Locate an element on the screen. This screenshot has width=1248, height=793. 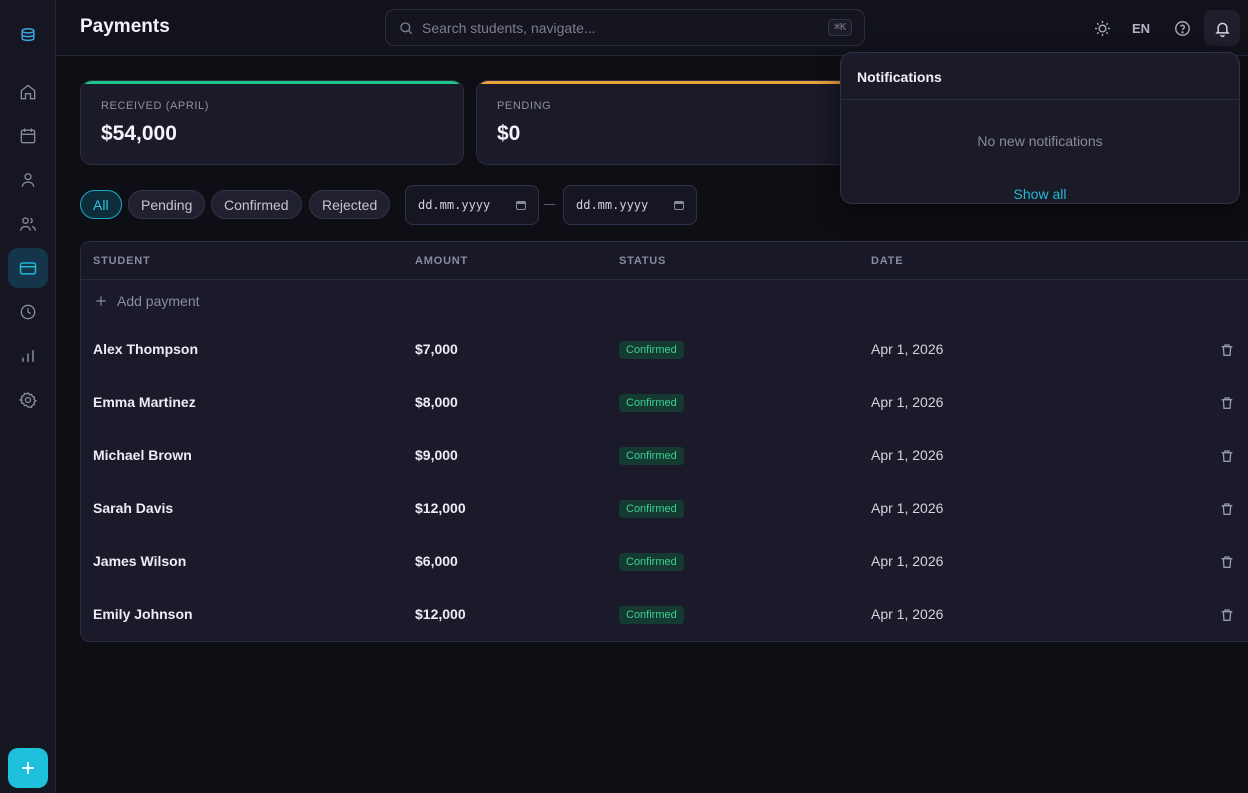
sidebar-item-student is located at coordinates (28, 180).